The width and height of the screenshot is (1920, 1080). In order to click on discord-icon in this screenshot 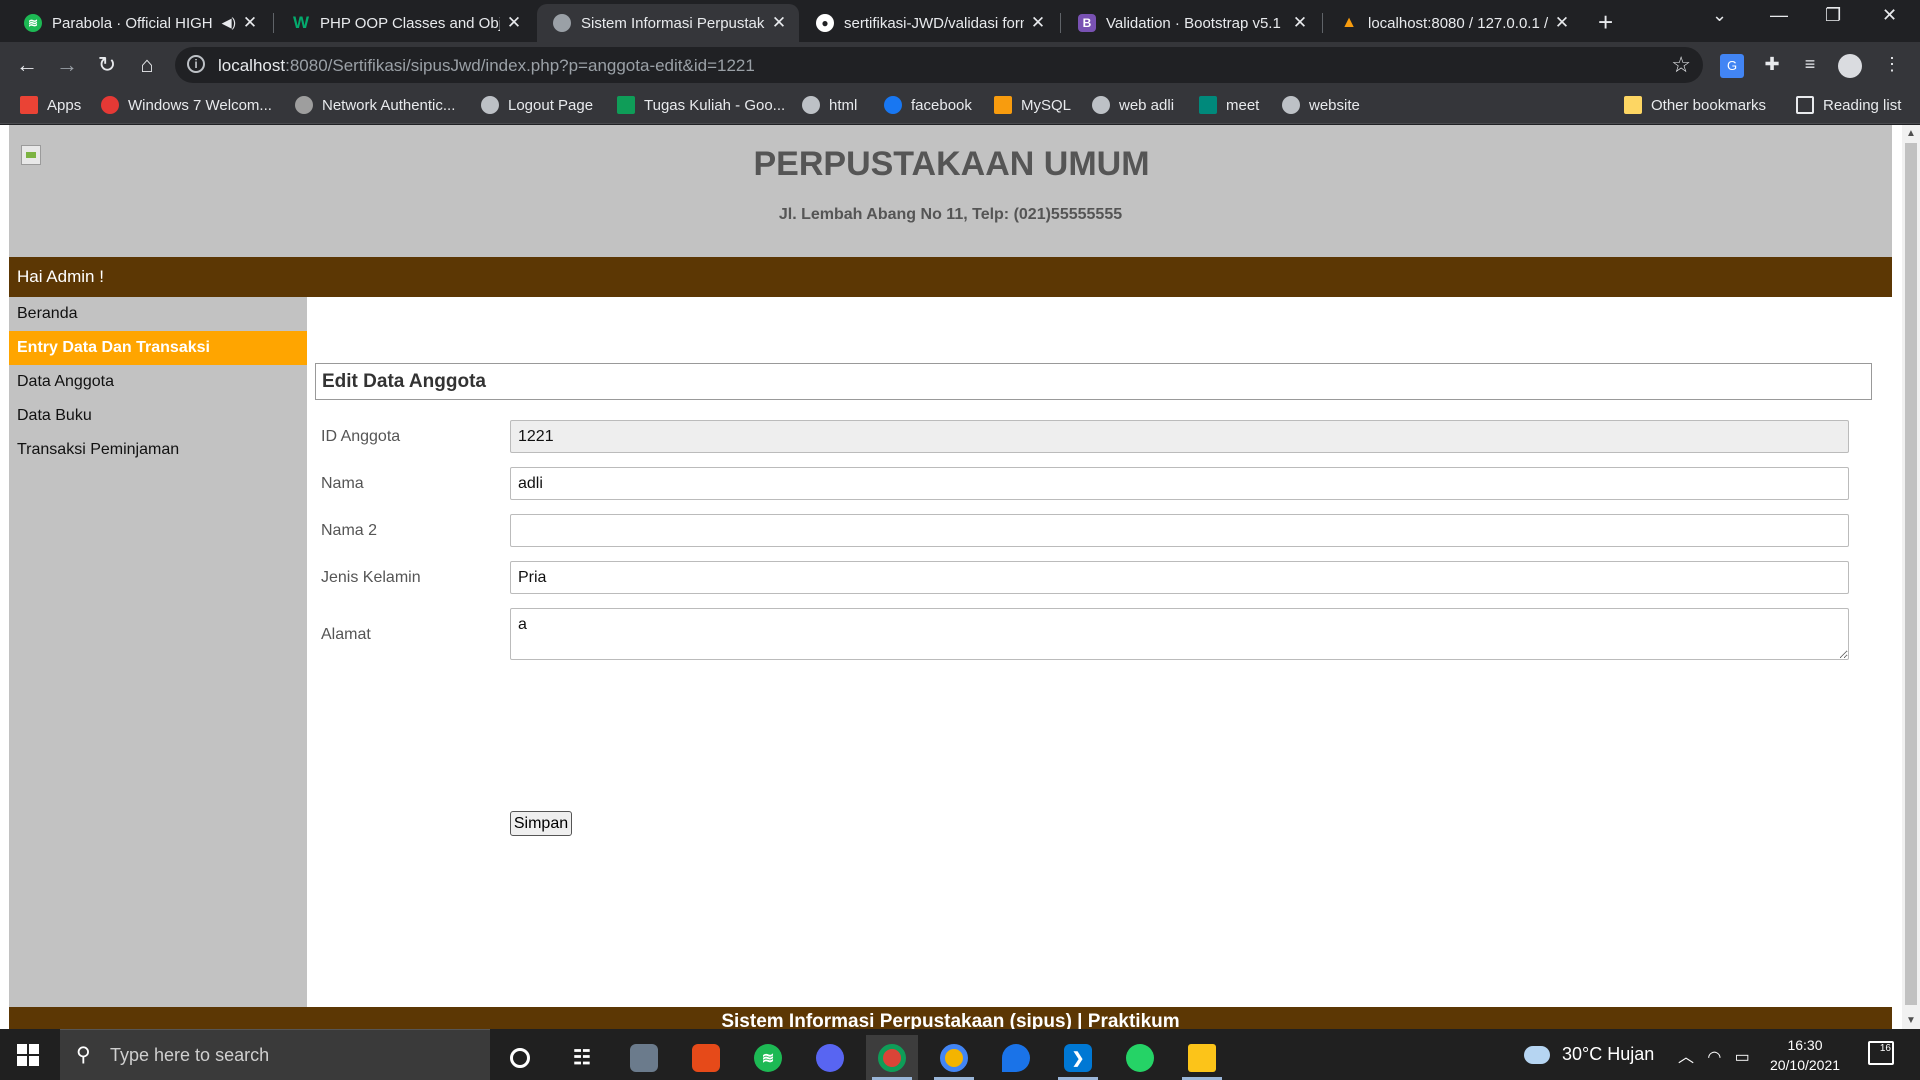, I will do `click(830, 1057)`.